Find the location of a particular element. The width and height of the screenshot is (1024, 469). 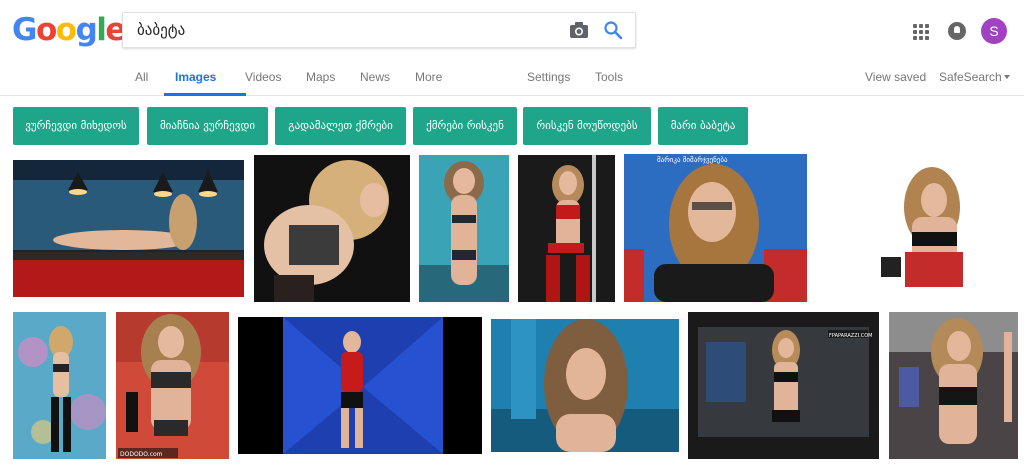

logo-letter: l is located at coordinates (101, 30).